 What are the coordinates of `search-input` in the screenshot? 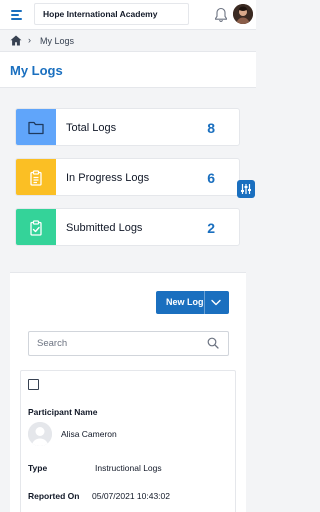 It's located at (128, 343).